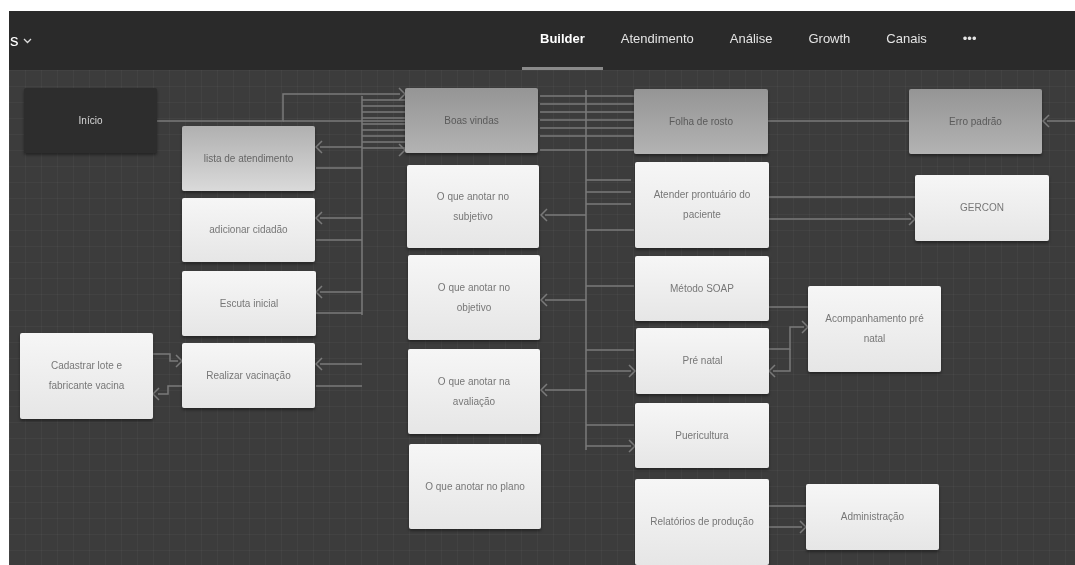  I want to click on flow-node: Cadastrar lote e fabricante vacina, so click(86, 376).